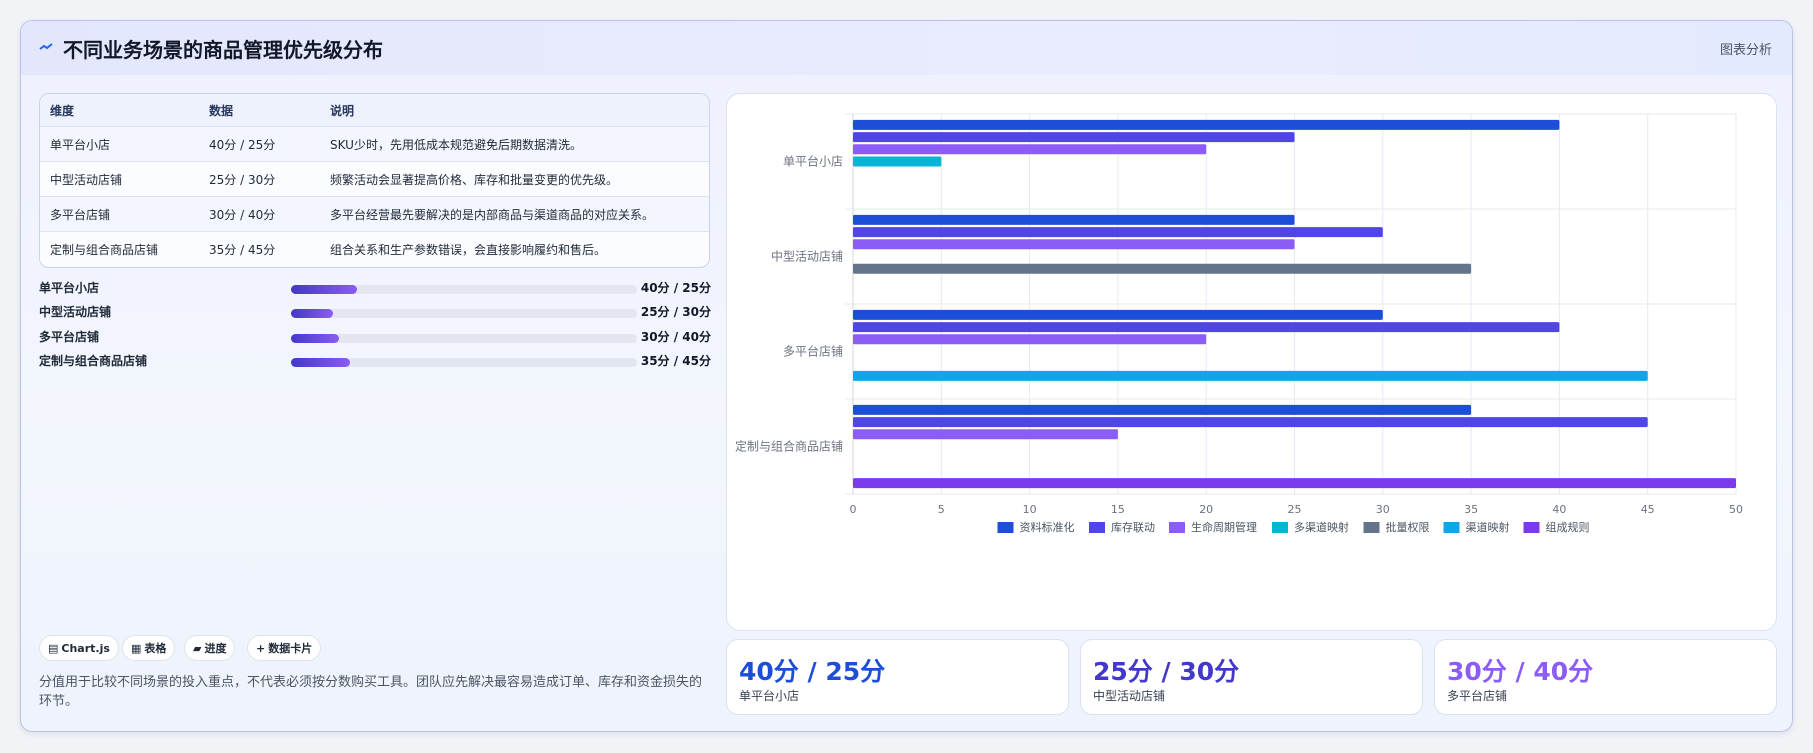 Image resolution: width=1813 pixels, height=753 pixels. What do you see at coordinates (474, 179) in the screenshot?
I see `table-cell: 频繁活动会显著提高价格、库存和批量变更的优先级。` at bounding box center [474, 179].